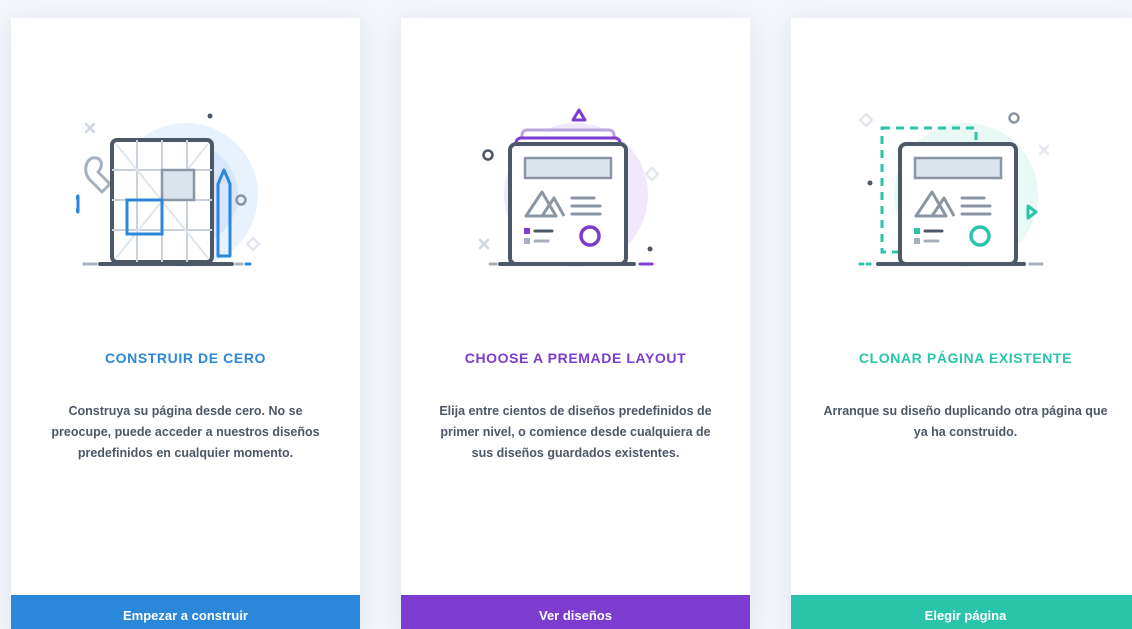  I want to click on premade-layout-illustration, so click(575, 188).